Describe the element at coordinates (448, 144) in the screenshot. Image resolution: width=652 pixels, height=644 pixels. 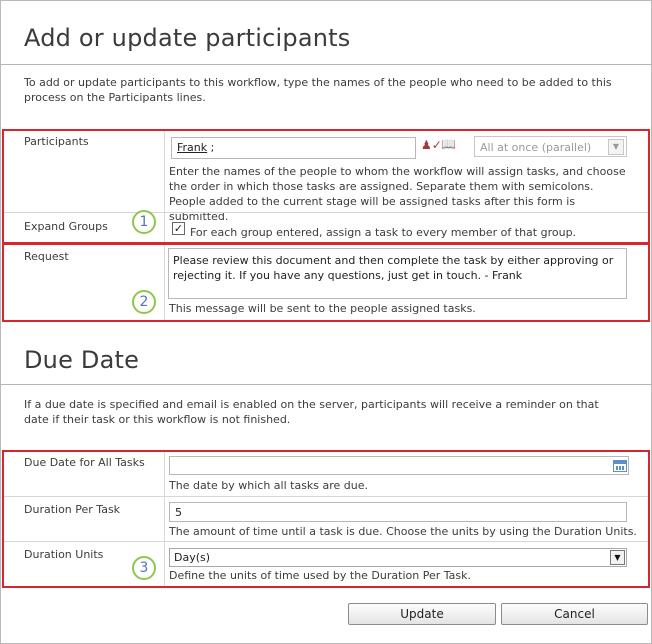
I see `address-book-icon: 📖` at that location.